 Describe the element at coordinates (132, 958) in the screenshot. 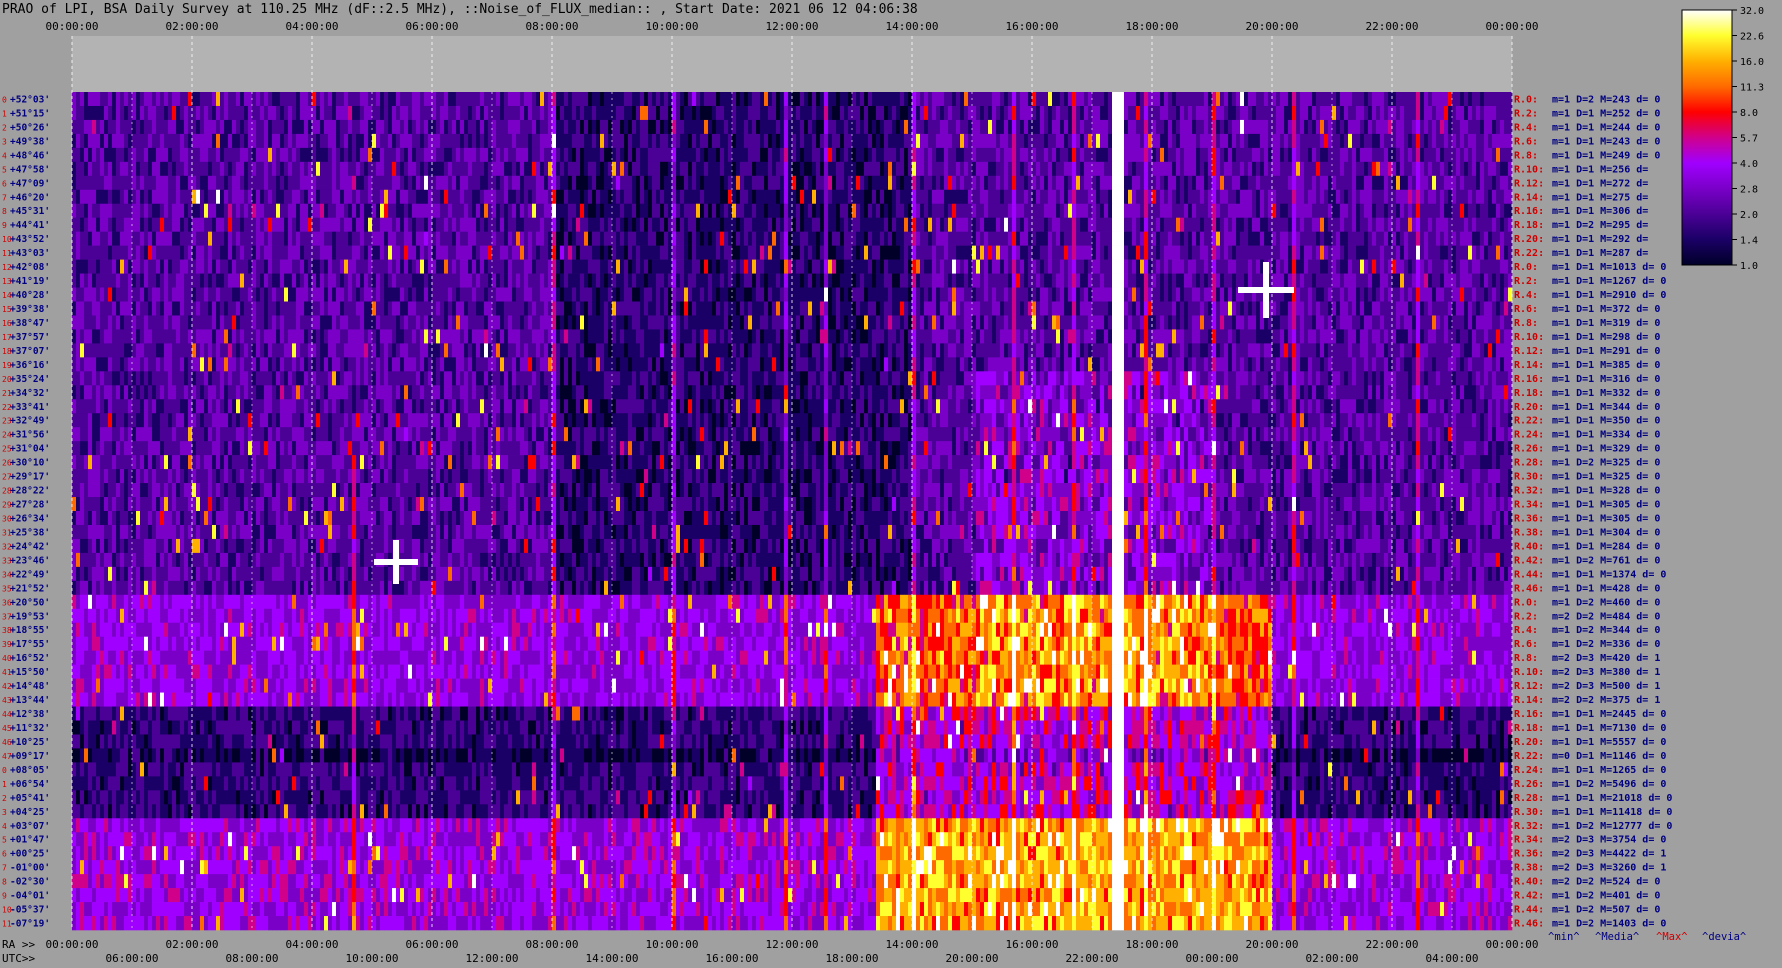

I see `utc-tick-label: 06:00:00` at that location.